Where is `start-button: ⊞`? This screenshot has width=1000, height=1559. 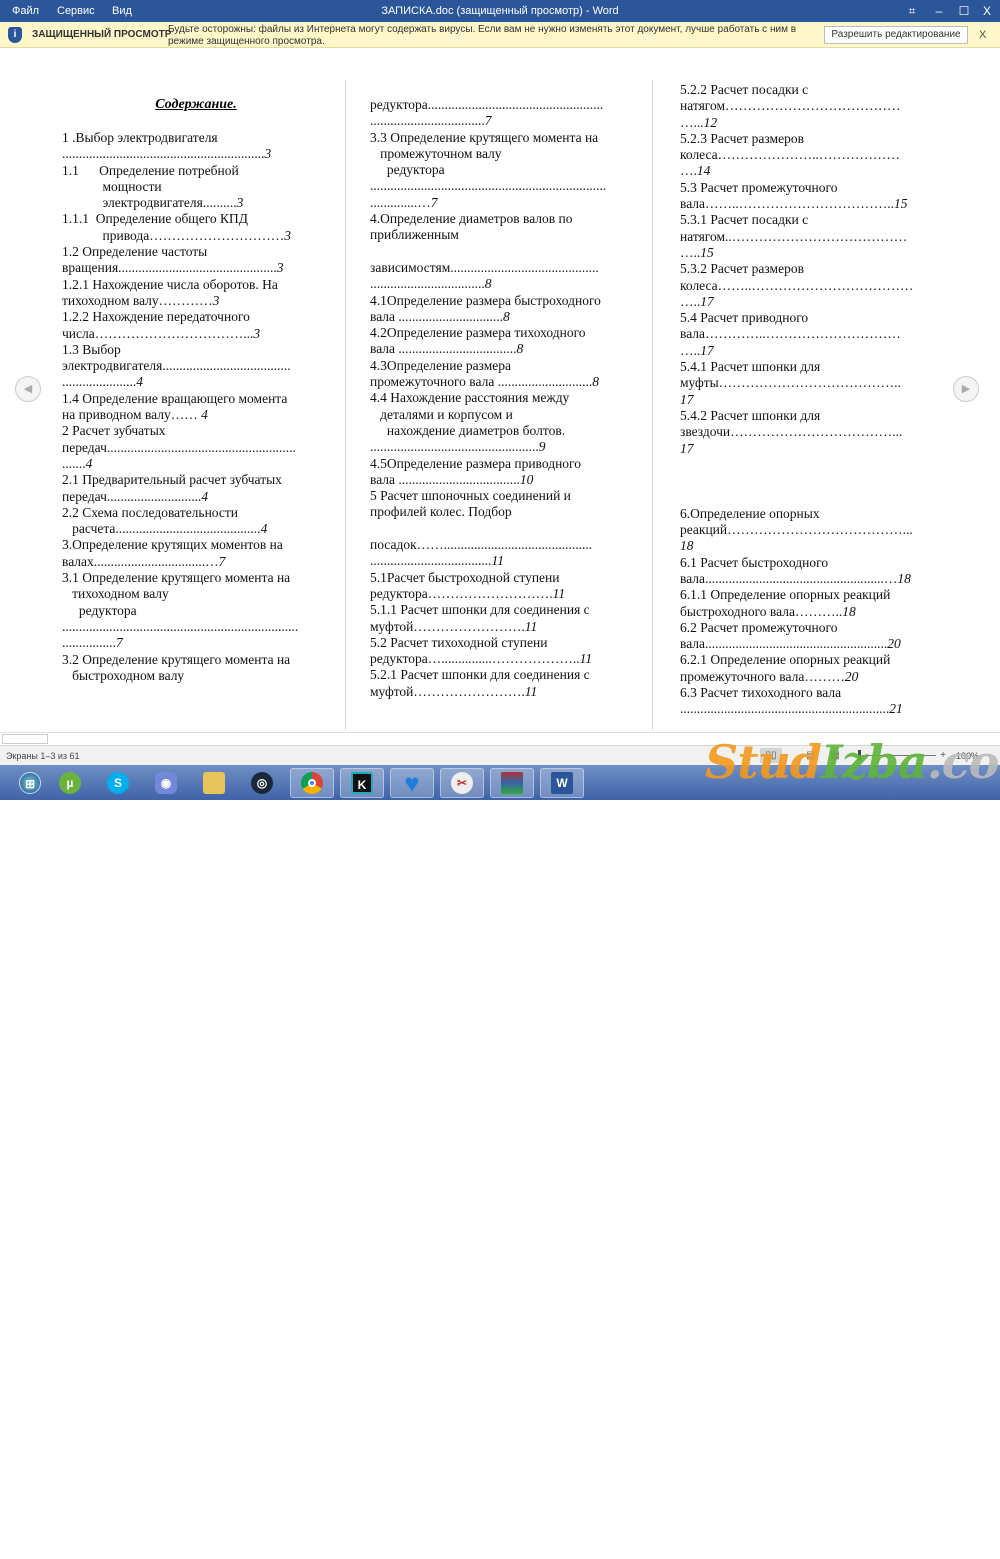
start-button: ⊞ is located at coordinates (30, 783).